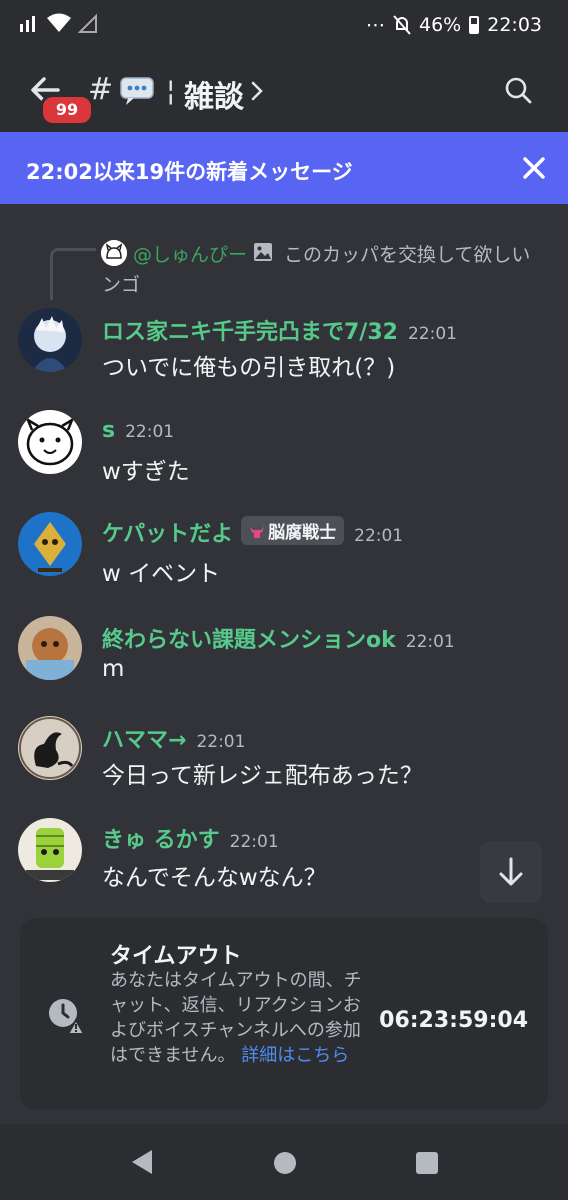  Describe the element at coordinates (249, 368) in the screenshot. I see `message-text: ついでに俺もの引き取れ(？)` at that location.